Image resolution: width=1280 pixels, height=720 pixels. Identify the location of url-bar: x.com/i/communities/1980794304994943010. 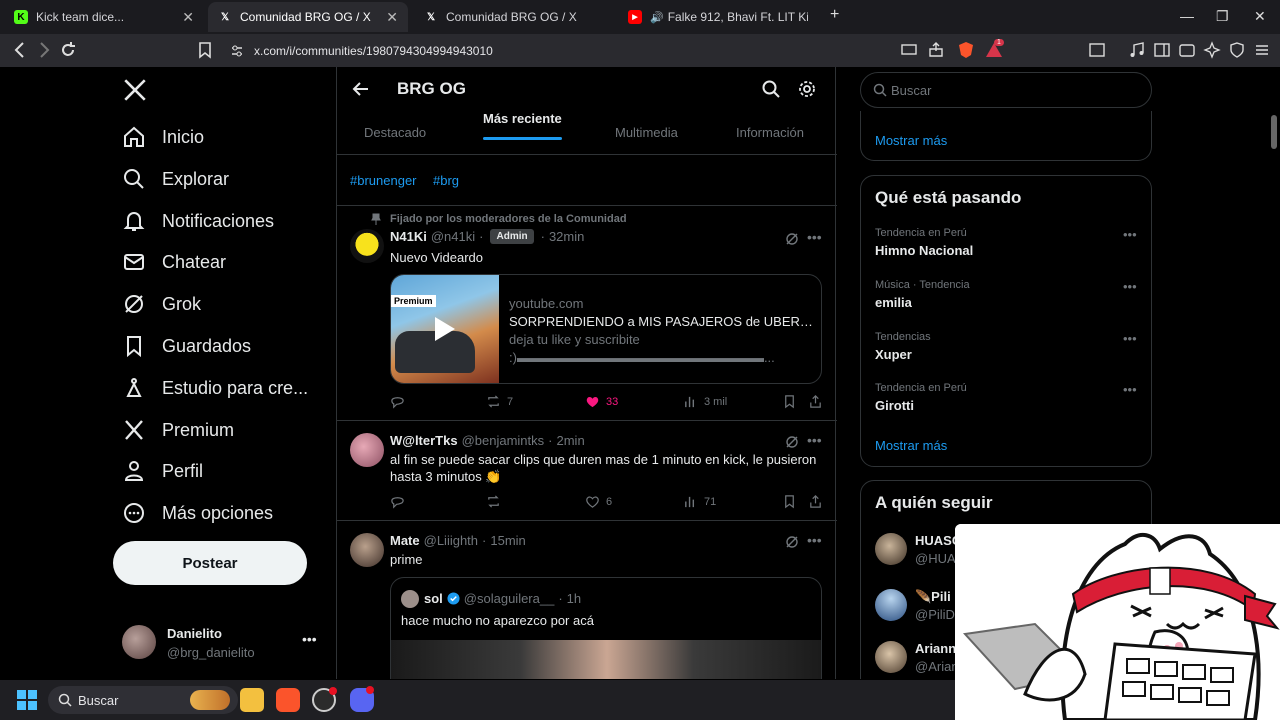
(621, 50).